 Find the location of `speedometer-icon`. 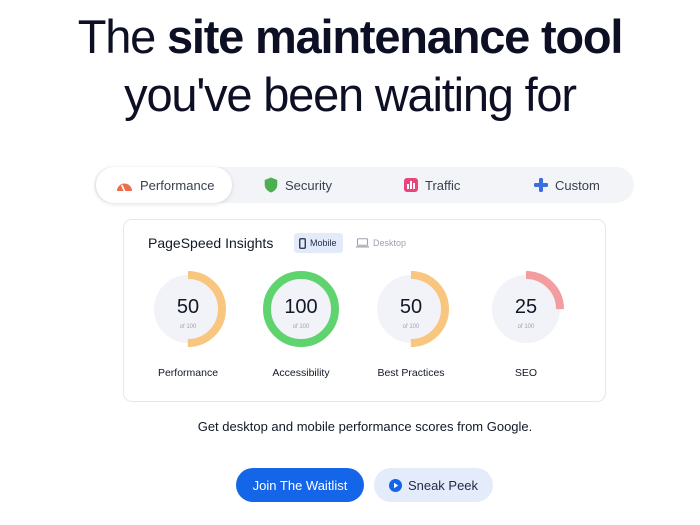

speedometer-icon is located at coordinates (124, 187).